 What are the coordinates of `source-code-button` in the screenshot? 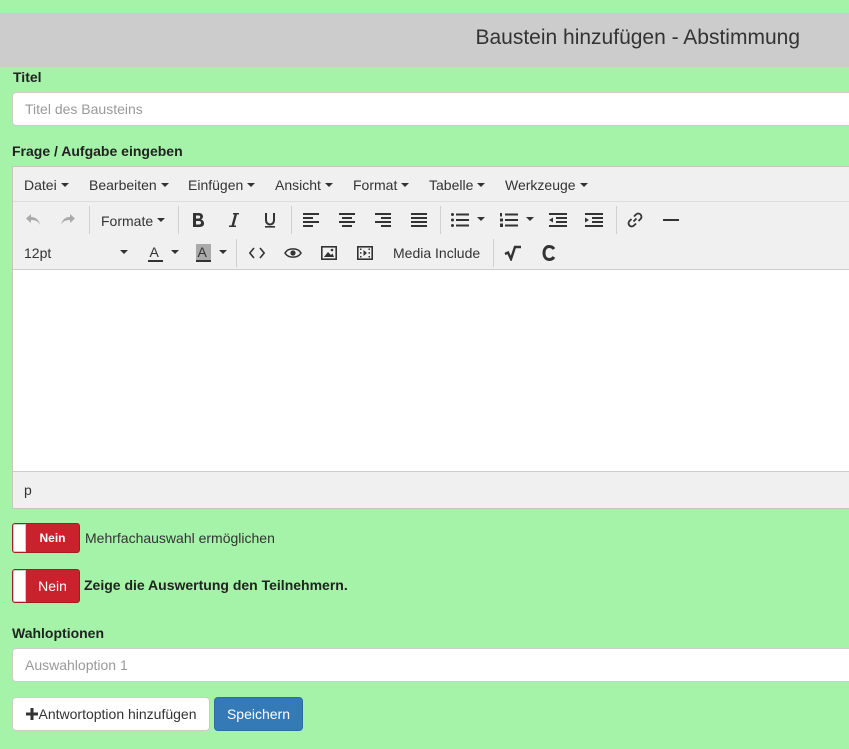 It's located at (257, 253).